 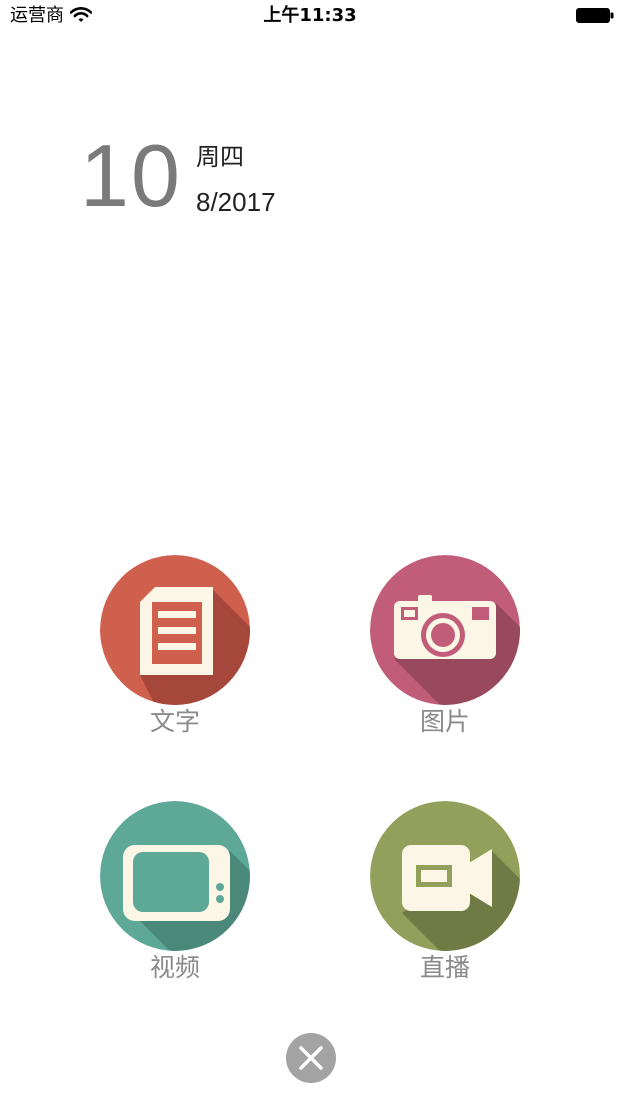 I want to click on camera-icon, so click(x=445, y=630).